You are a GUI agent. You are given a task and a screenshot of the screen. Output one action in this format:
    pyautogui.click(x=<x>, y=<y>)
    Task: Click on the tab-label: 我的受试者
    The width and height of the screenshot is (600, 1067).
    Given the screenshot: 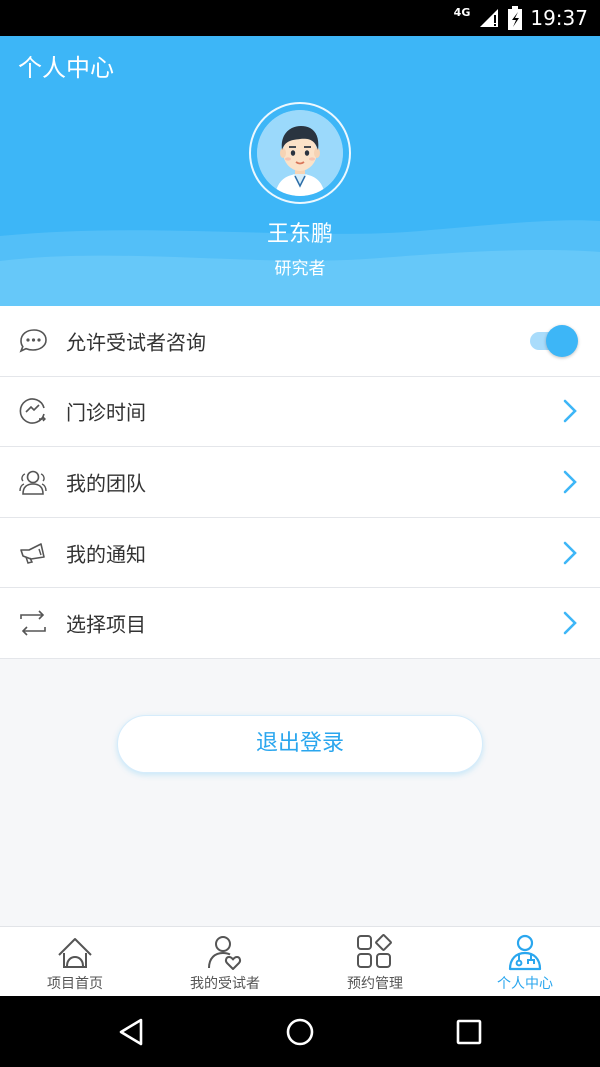 What is the action you would take?
    pyautogui.click(x=225, y=984)
    